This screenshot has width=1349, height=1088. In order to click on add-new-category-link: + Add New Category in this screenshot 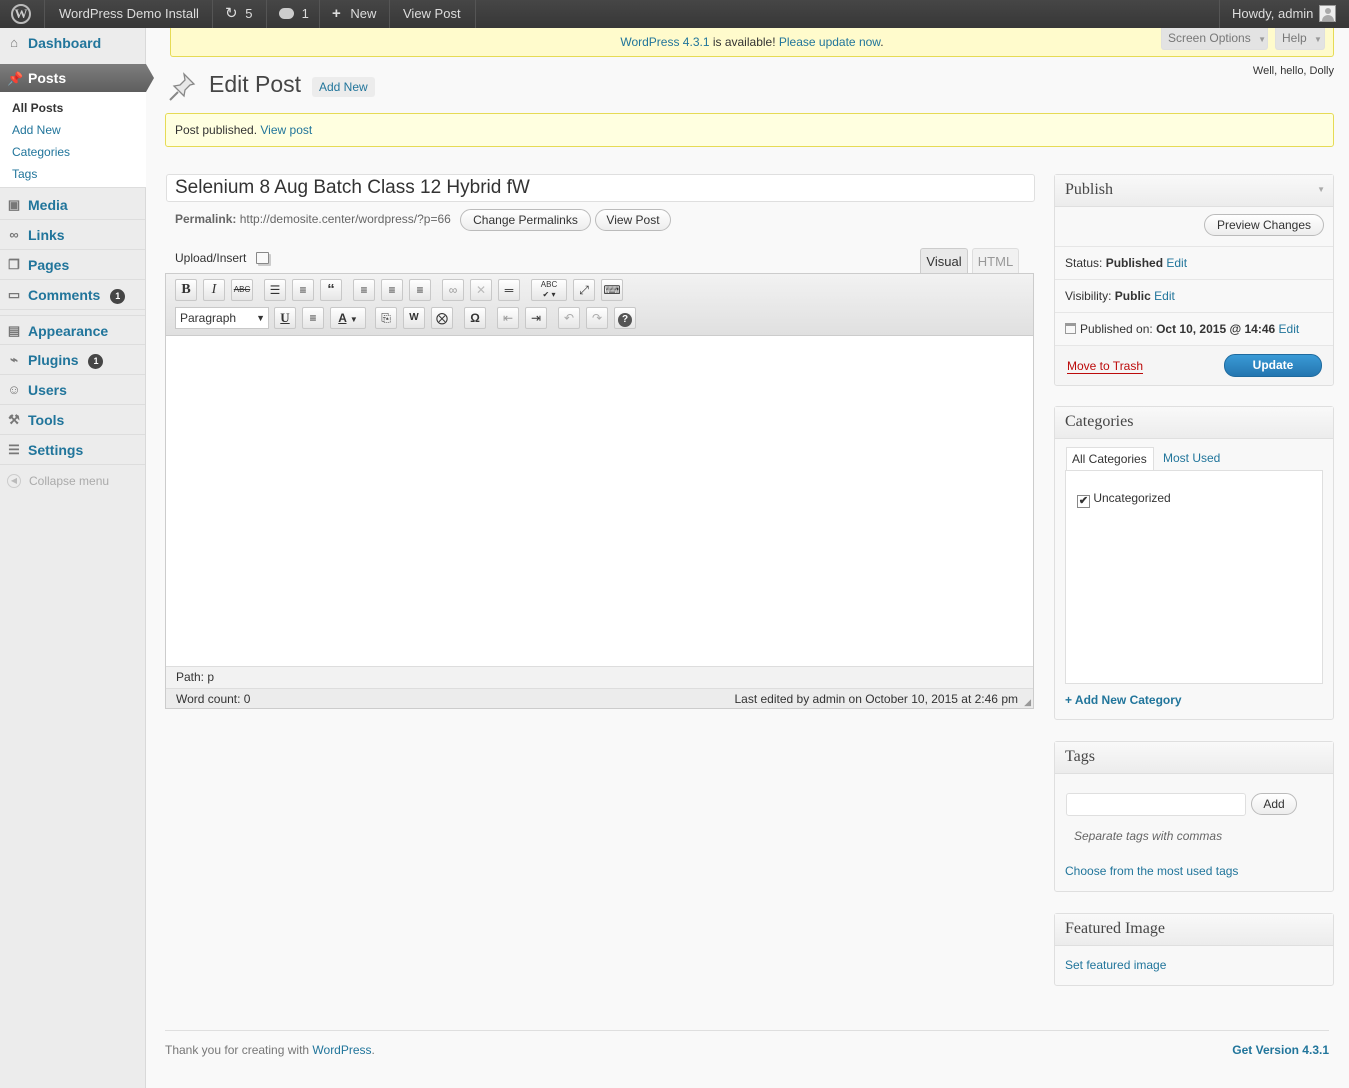, I will do `click(1123, 700)`.